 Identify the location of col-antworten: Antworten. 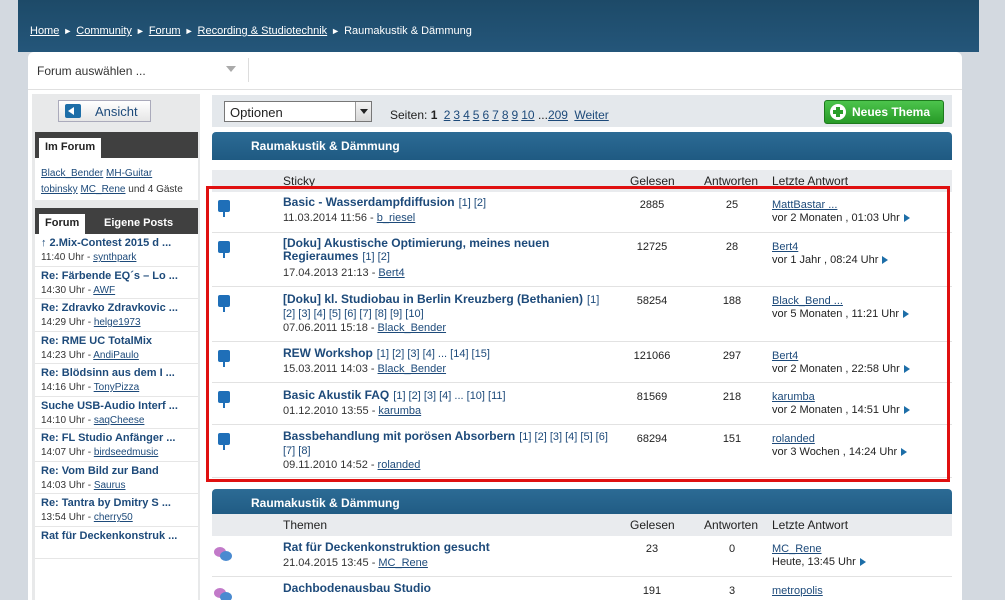
(731, 525).